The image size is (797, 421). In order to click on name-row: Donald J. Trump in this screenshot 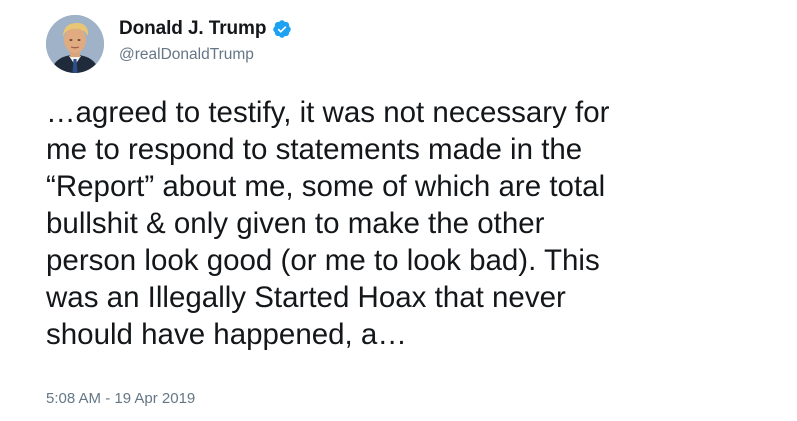, I will do `click(205, 29)`.